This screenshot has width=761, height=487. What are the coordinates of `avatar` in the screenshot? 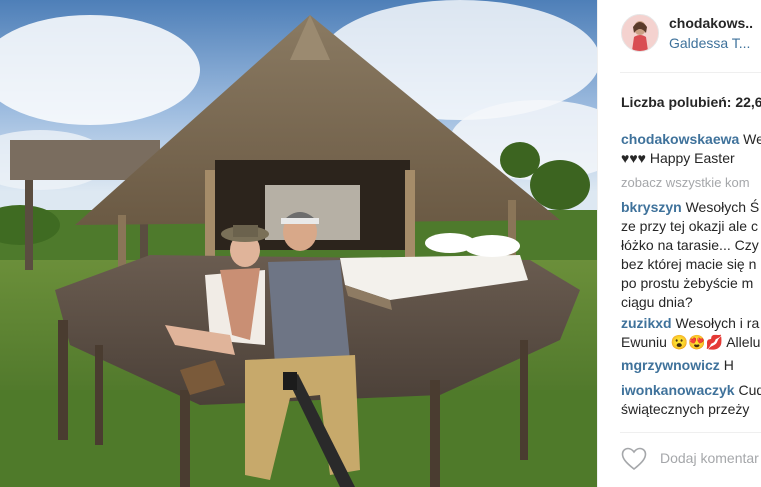 It's located at (640, 33).